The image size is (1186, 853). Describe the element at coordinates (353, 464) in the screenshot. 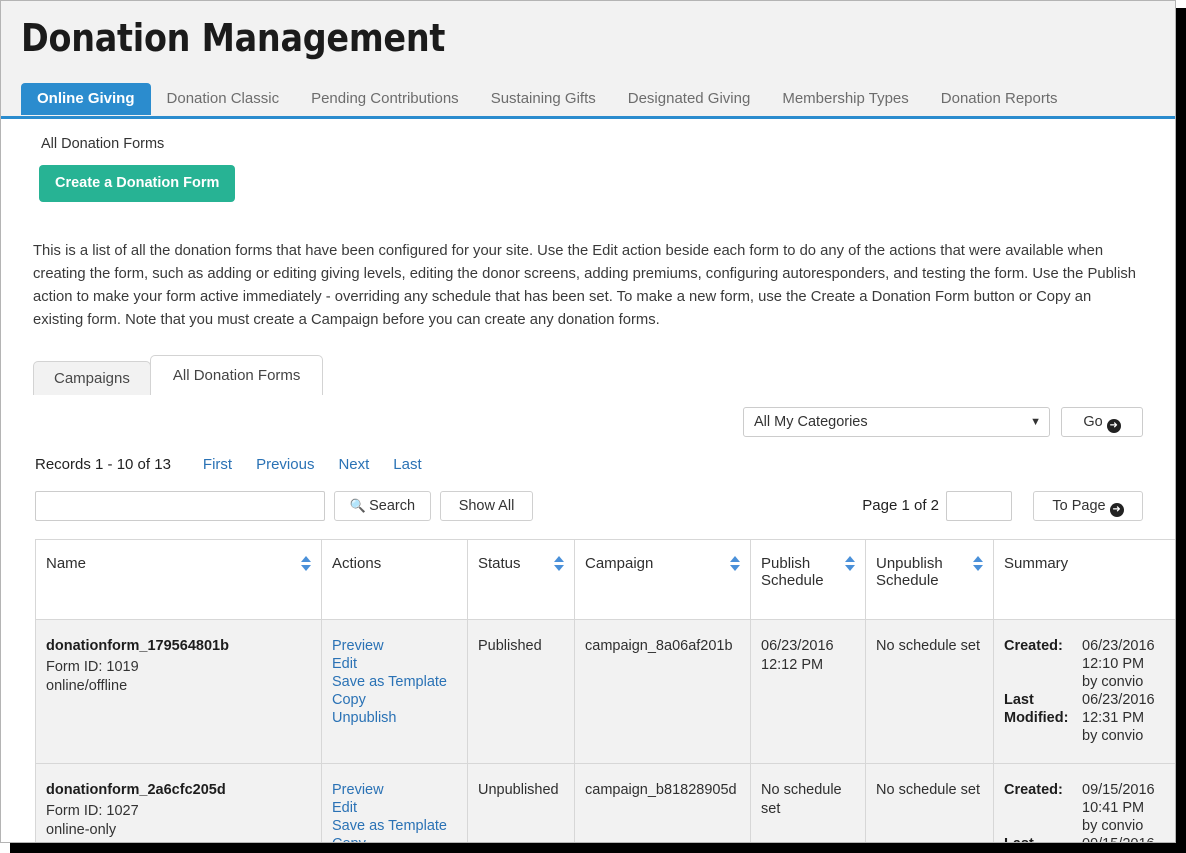

I see `pagination-next-link: Next` at that location.